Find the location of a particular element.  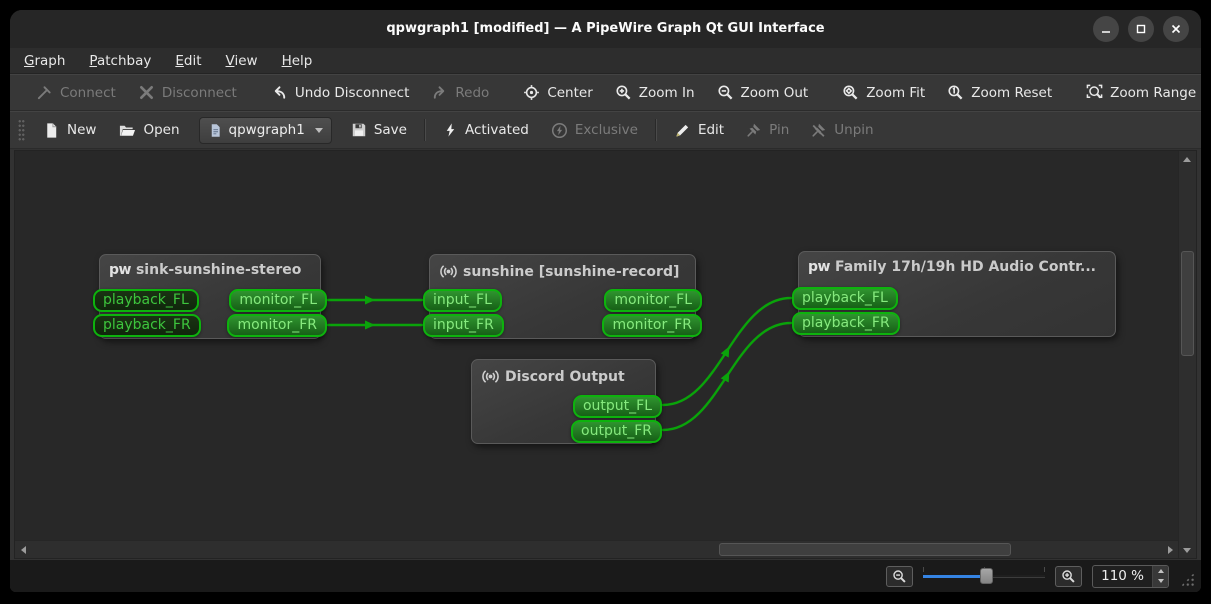

undo-icon is located at coordinates (279, 92).